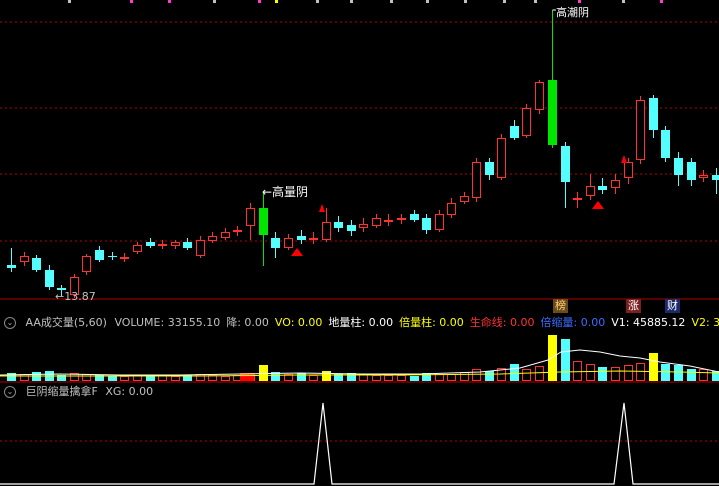  What do you see at coordinates (648, 322) in the screenshot?
I see `volume_indicator-value-7: V1: 45885.12` at bounding box center [648, 322].